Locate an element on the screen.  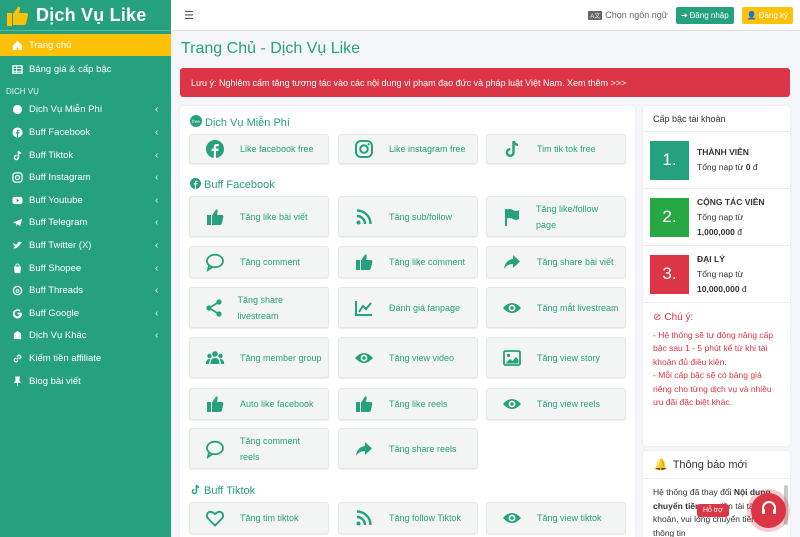
service-card: Tăng follow Tiktok is located at coordinates (408, 518).